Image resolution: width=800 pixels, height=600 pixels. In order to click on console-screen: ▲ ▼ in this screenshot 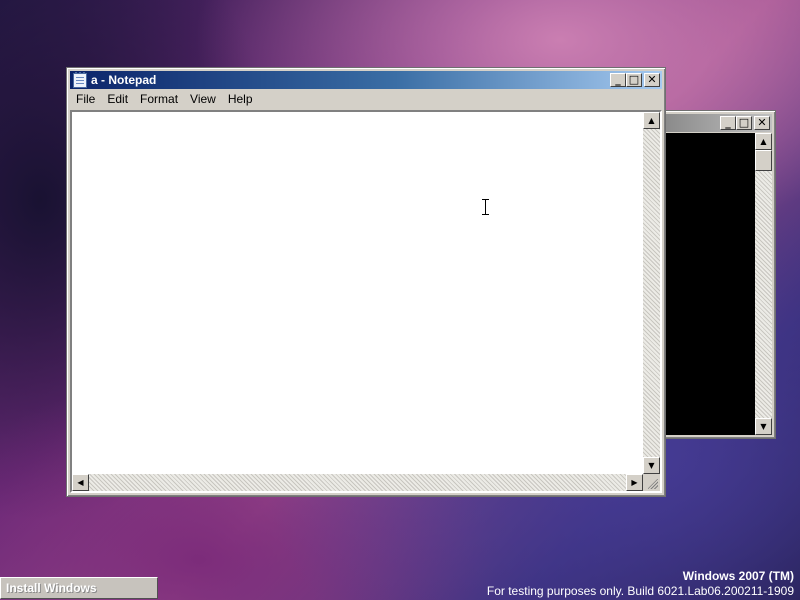, I will do `click(718, 284)`.